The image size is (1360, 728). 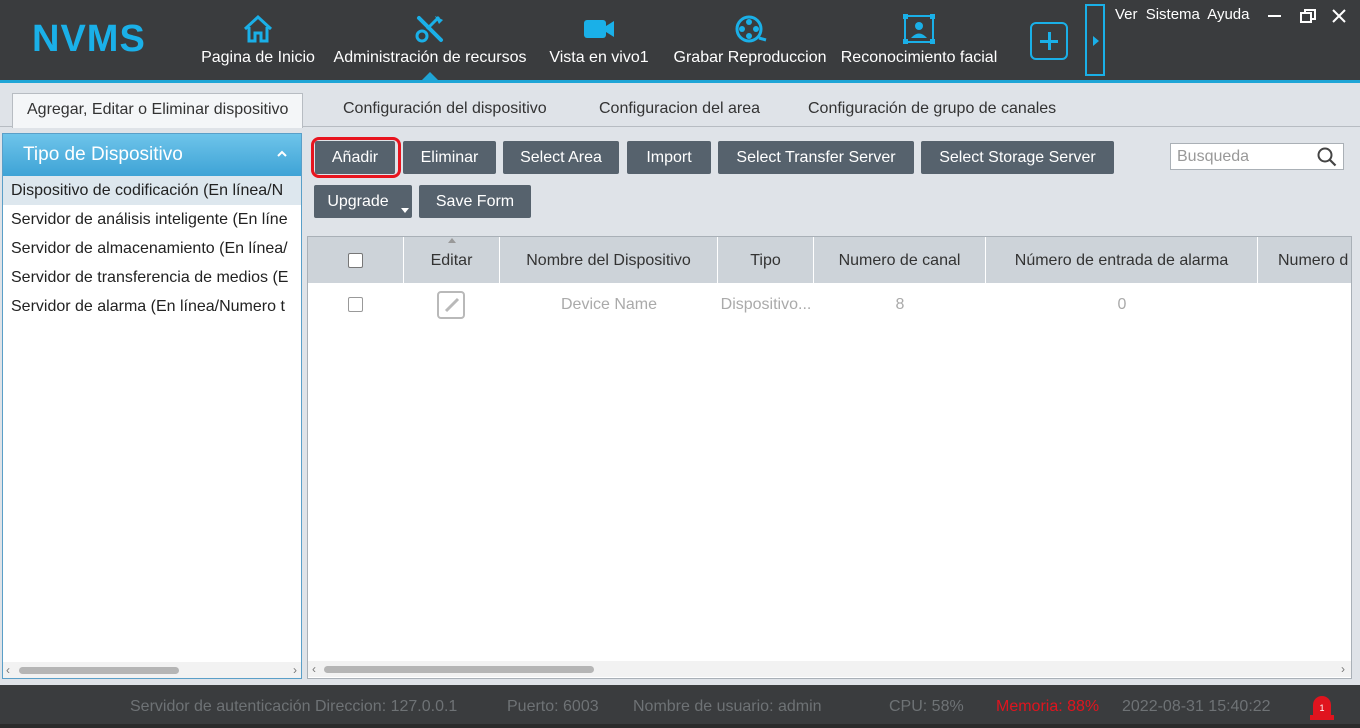 What do you see at coordinates (561, 157) in the screenshot?
I see `select-area-button: Select Area` at bounding box center [561, 157].